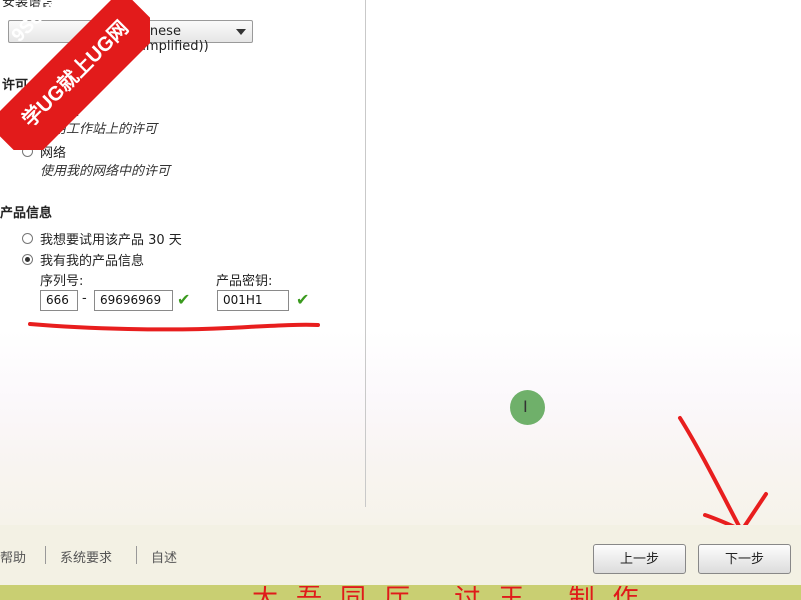 The height and width of the screenshot is (600, 801). I want to click on help-link: 帮助, so click(13, 556).